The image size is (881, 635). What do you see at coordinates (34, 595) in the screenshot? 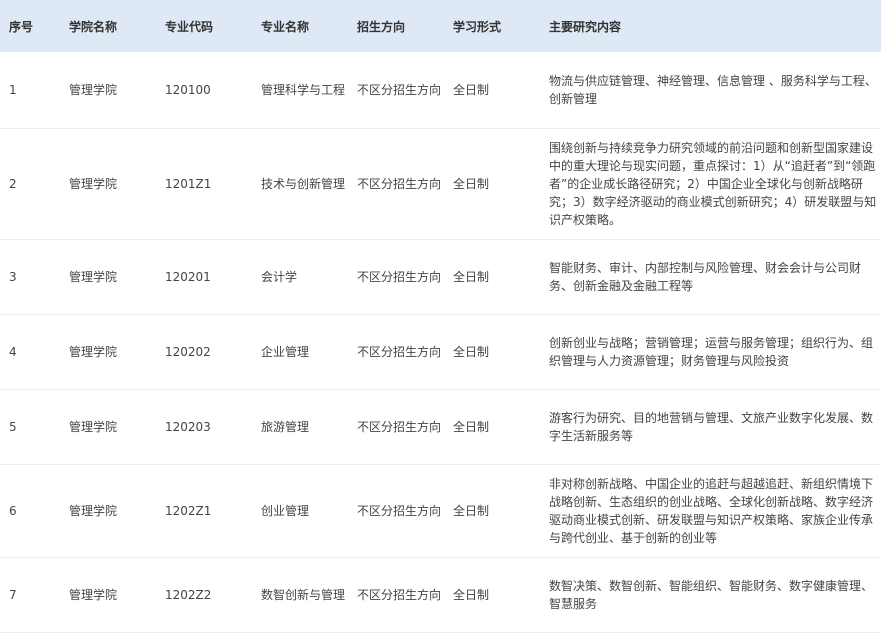
I see `cell-index: 7` at bounding box center [34, 595].